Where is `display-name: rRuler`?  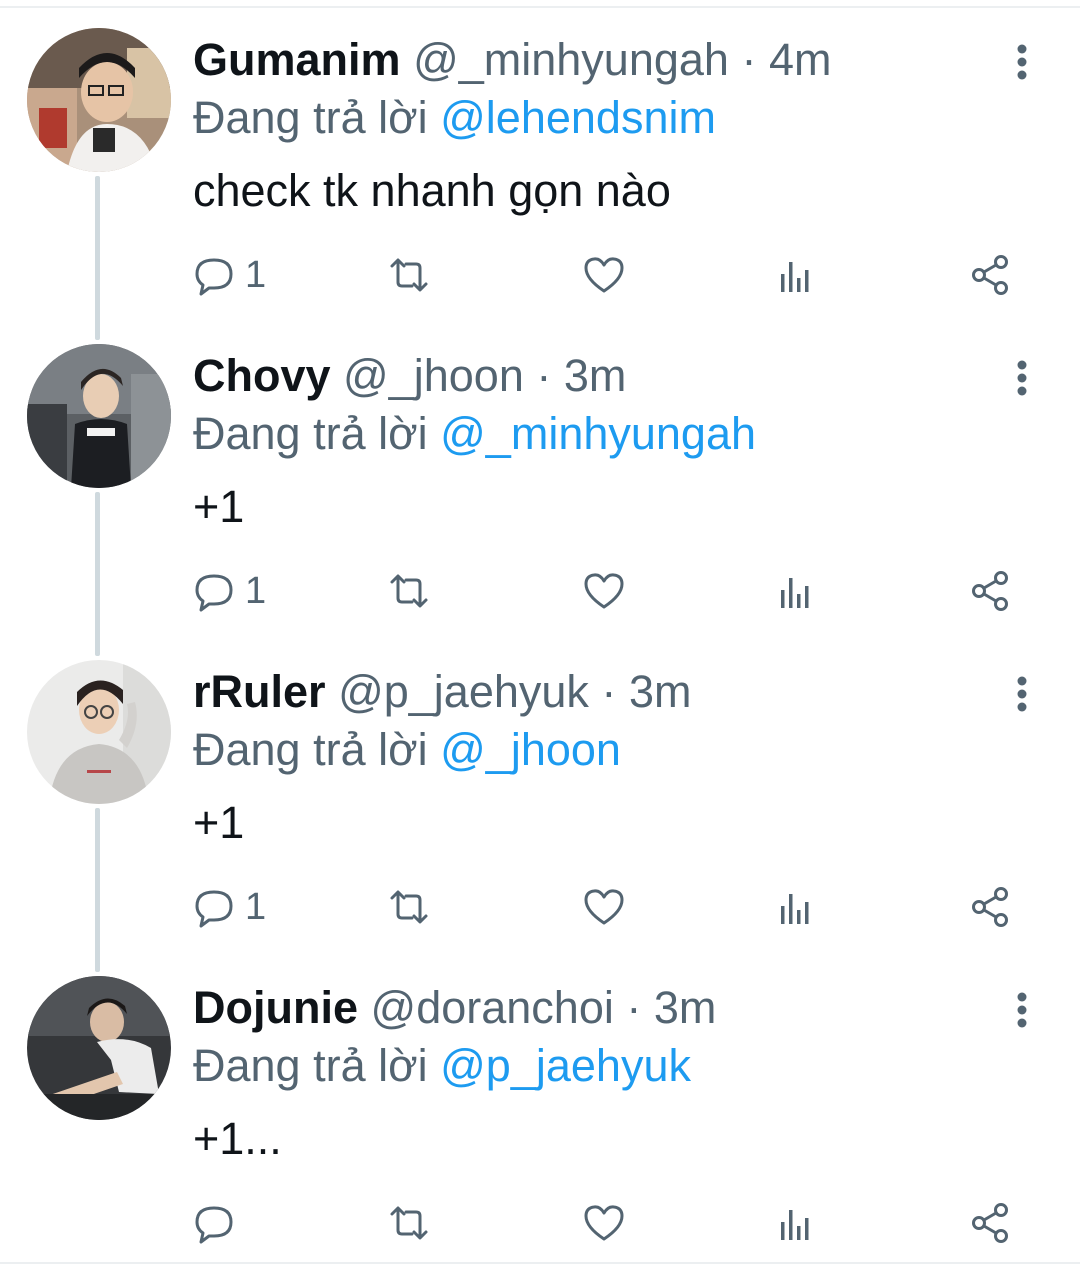
display-name: rRuler is located at coordinates (259, 691).